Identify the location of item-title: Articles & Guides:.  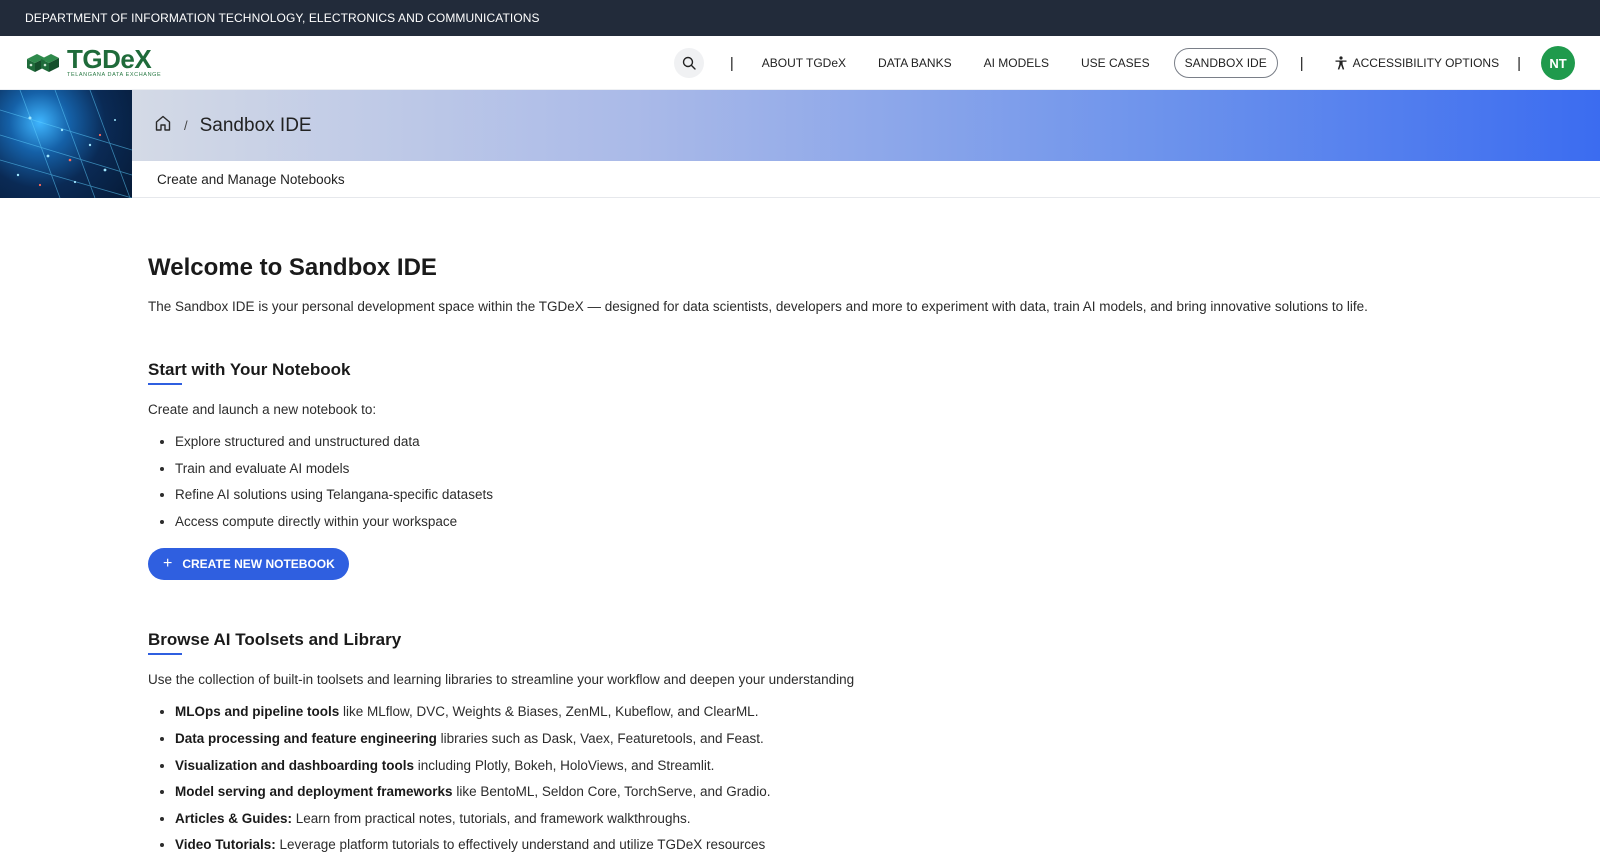
(234, 818).